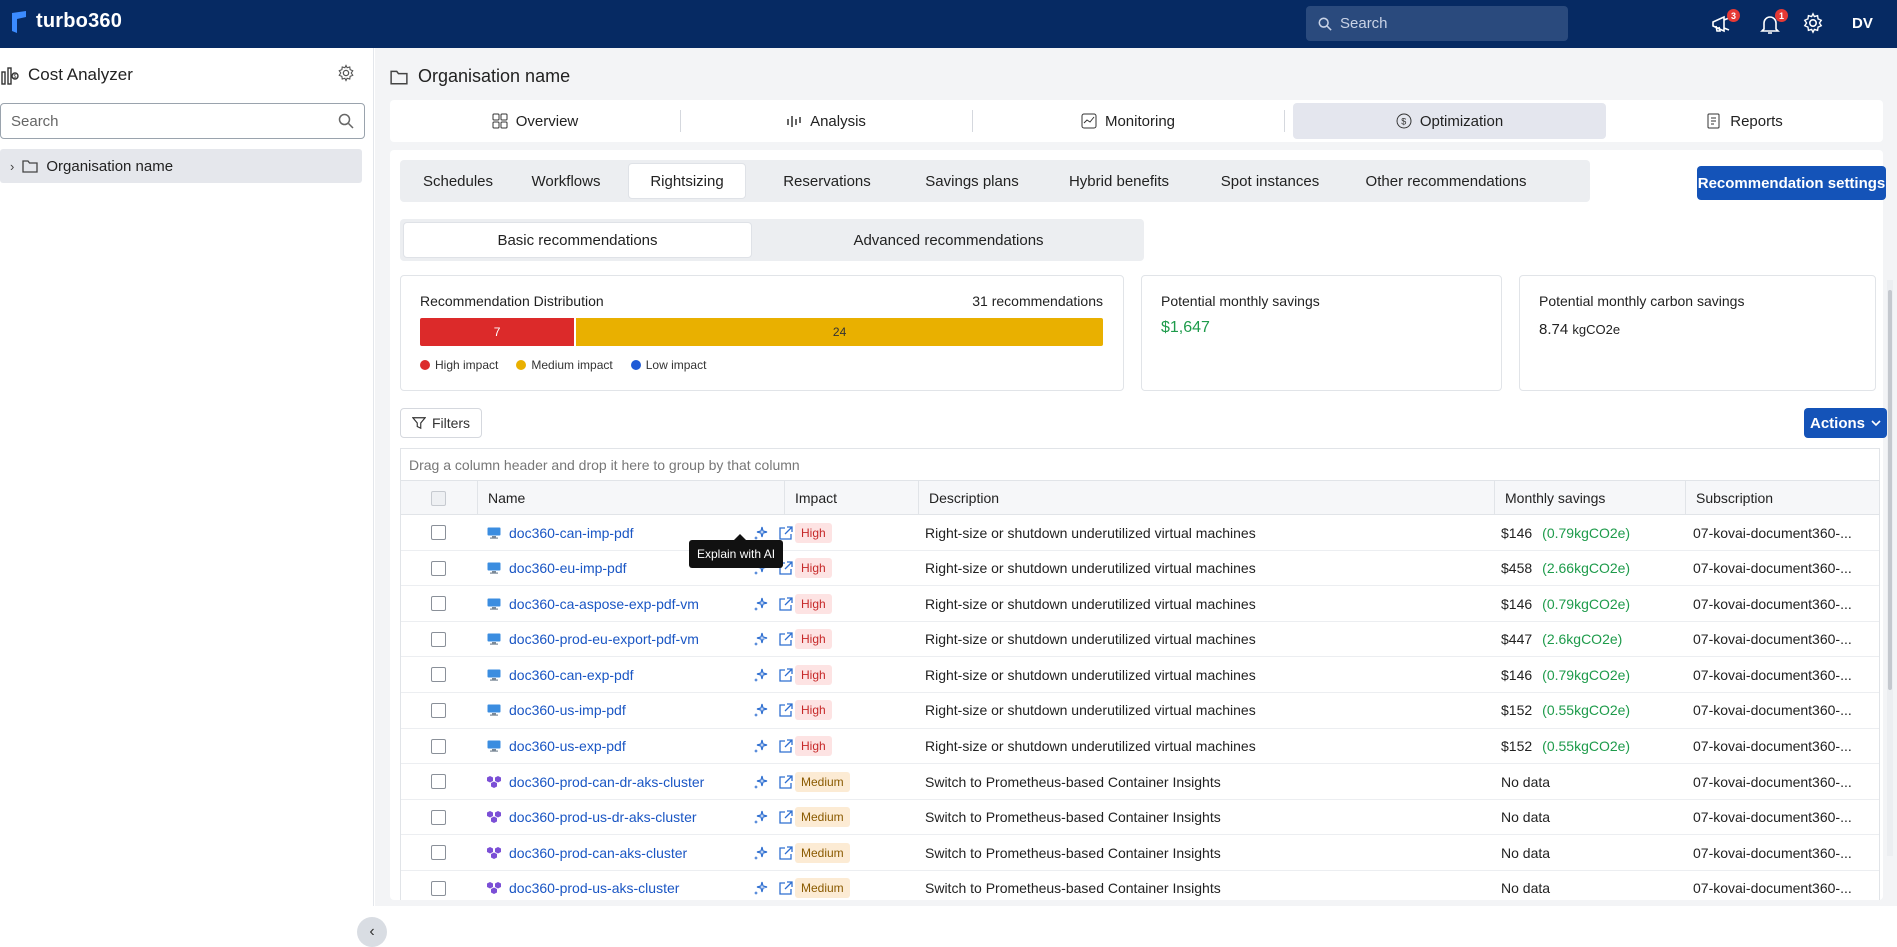 The image size is (1897, 947). I want to click on column-header-description: Description, so click(1206, 498).